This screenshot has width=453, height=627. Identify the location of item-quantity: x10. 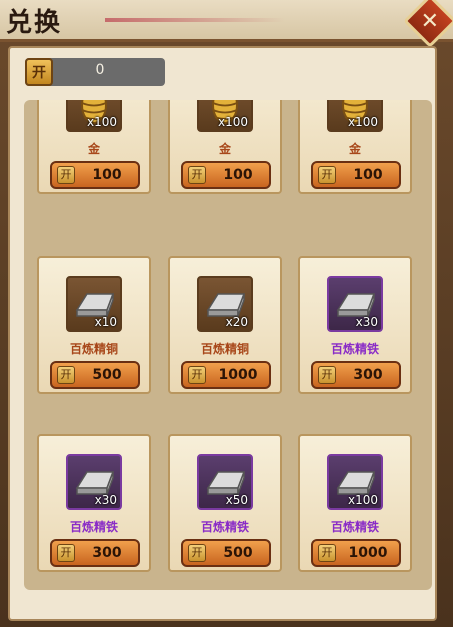
(105, 322).